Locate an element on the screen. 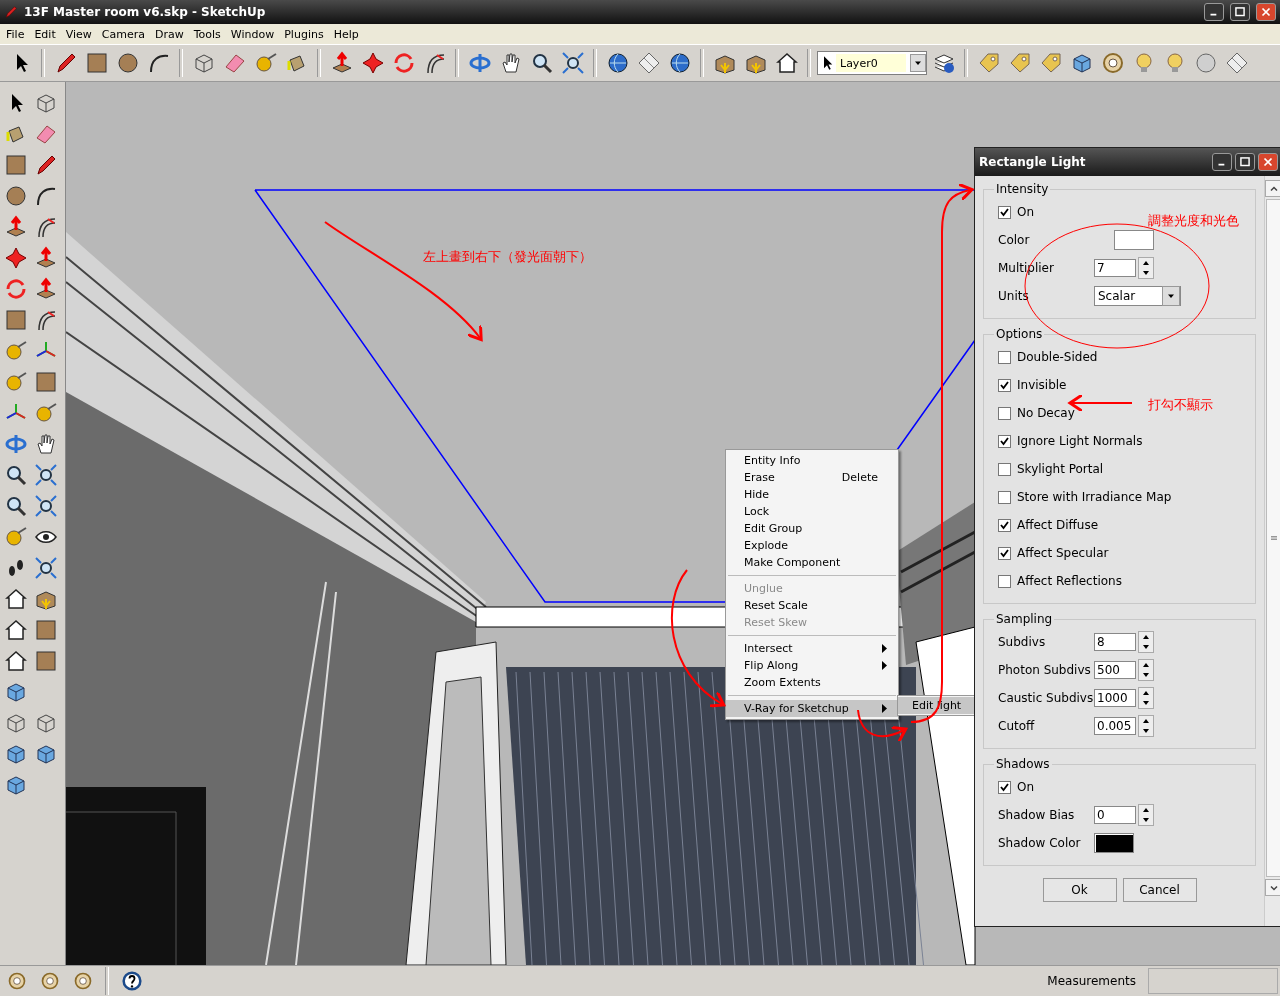 The height and width of the screenshot is (996, 1280). menu-item: View is located at coordinates (79, 34).